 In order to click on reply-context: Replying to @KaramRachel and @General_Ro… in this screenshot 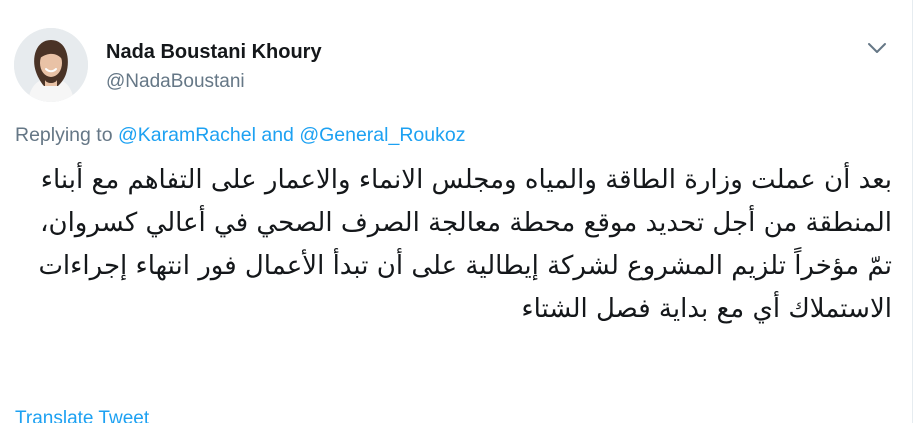, I will do `click(240, 135)`.